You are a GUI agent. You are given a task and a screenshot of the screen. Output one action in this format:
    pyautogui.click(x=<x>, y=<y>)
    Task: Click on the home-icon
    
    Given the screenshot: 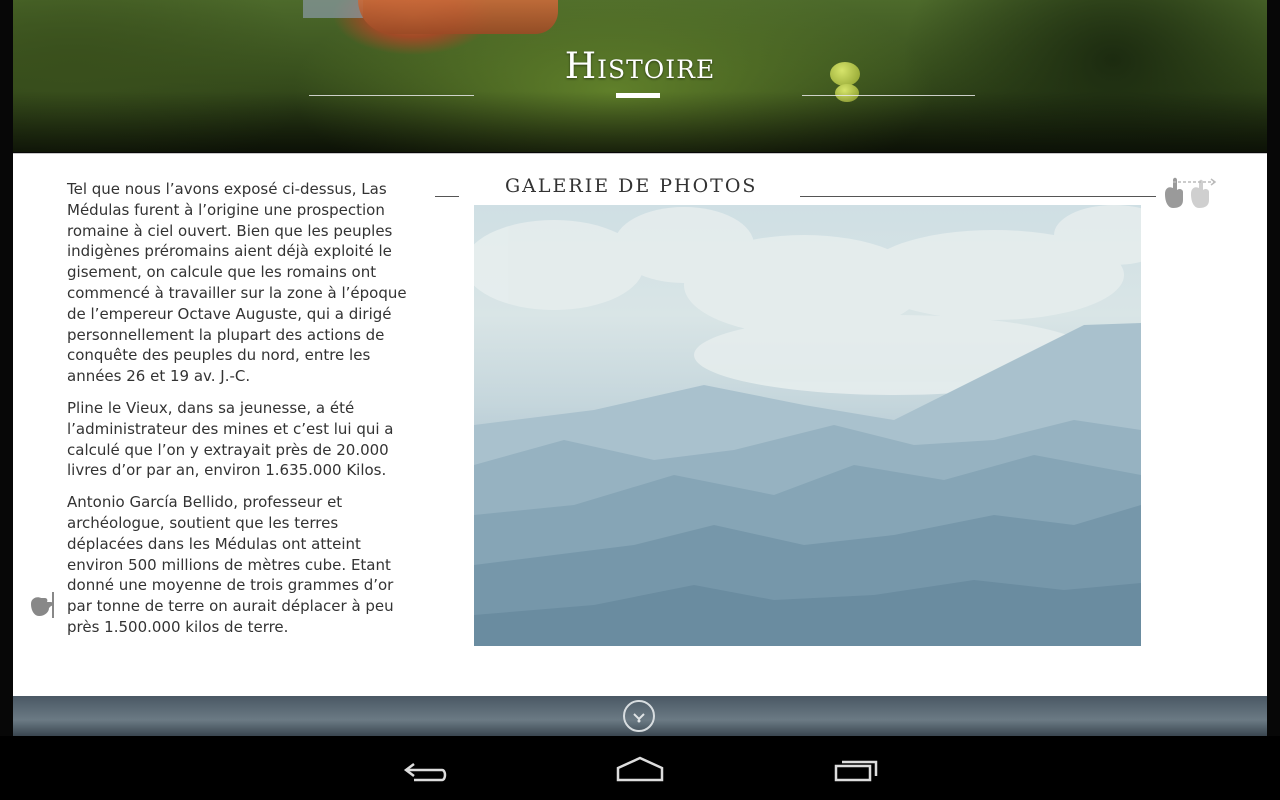 What is the action you would take?
    pyautogui.click(x=640, y=768)
    